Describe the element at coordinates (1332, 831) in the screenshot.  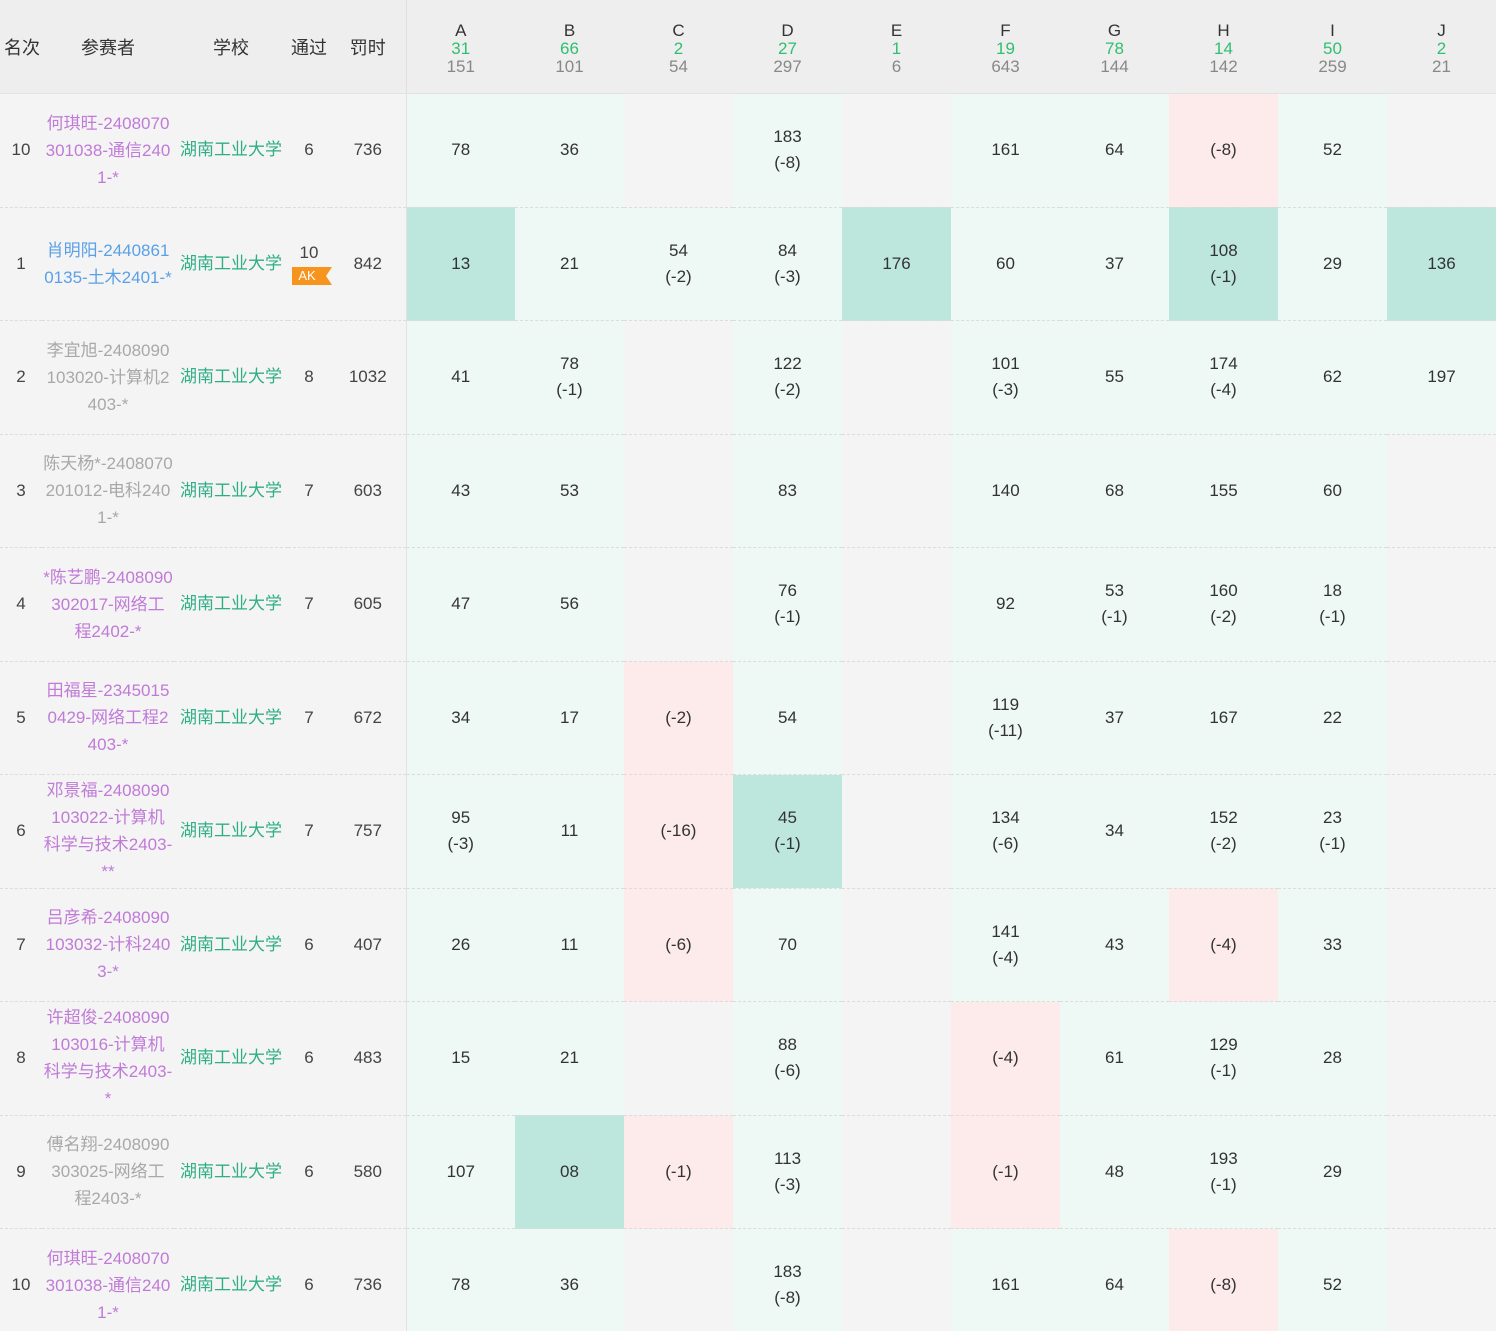
I see `problem-cell-i: 23 (-1)` at that location.